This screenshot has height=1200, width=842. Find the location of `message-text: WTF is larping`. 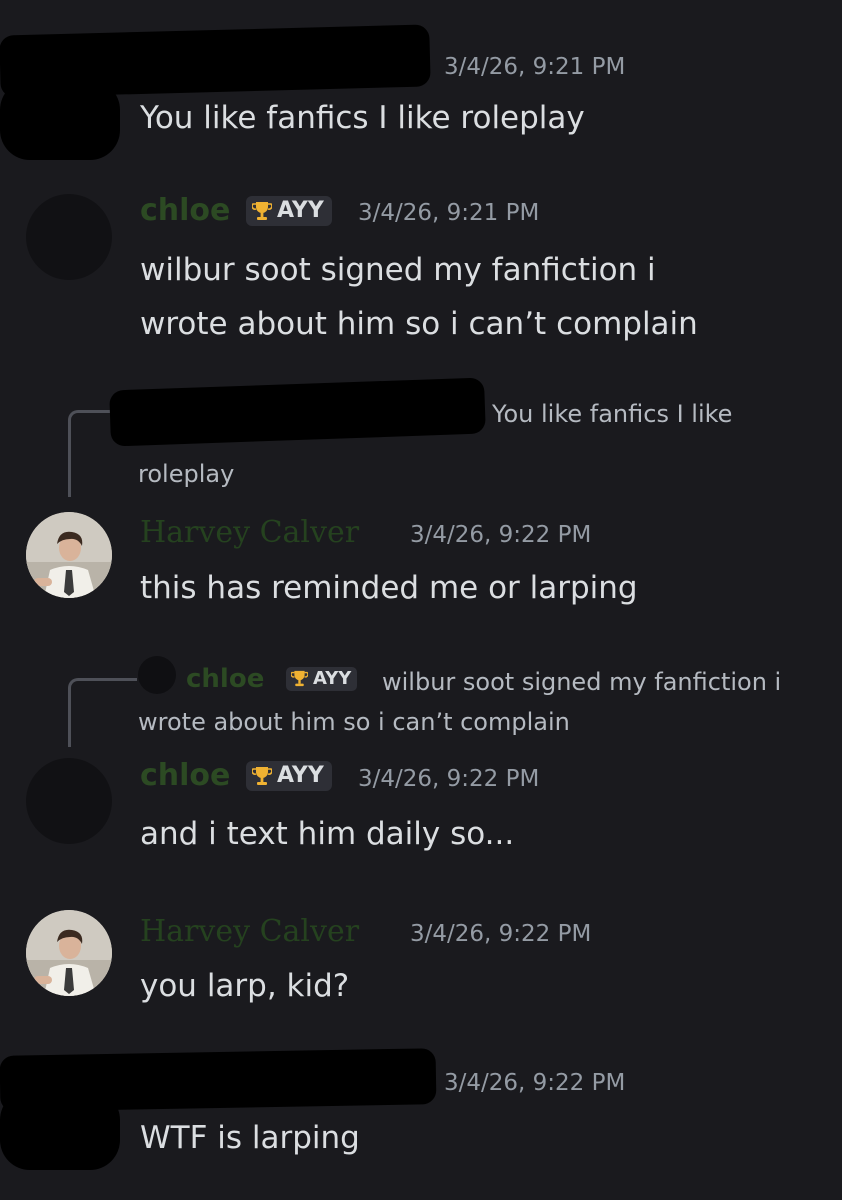

message-text: WTF is larping is located at coordinates (250, 1138).